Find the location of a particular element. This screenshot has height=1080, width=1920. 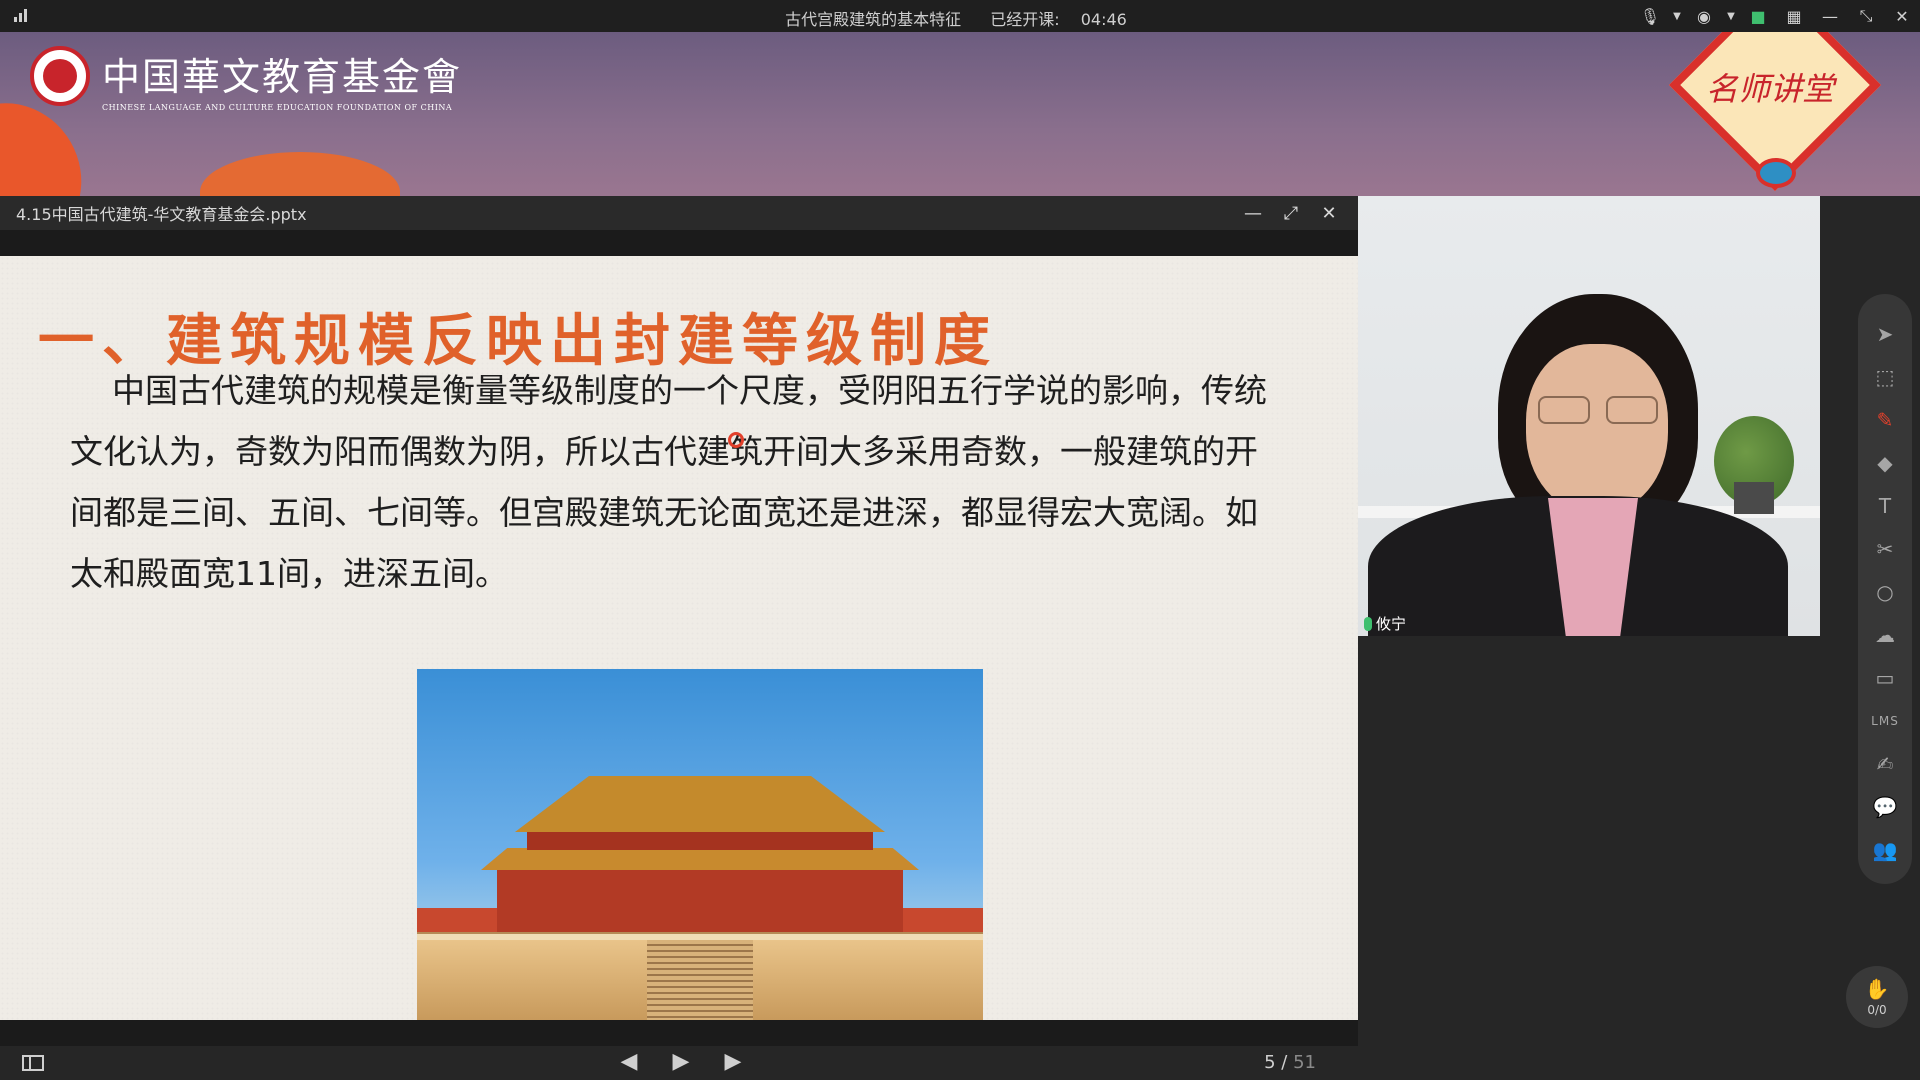

eraser-icon: ◆ is located at coordinates (1885, 462).